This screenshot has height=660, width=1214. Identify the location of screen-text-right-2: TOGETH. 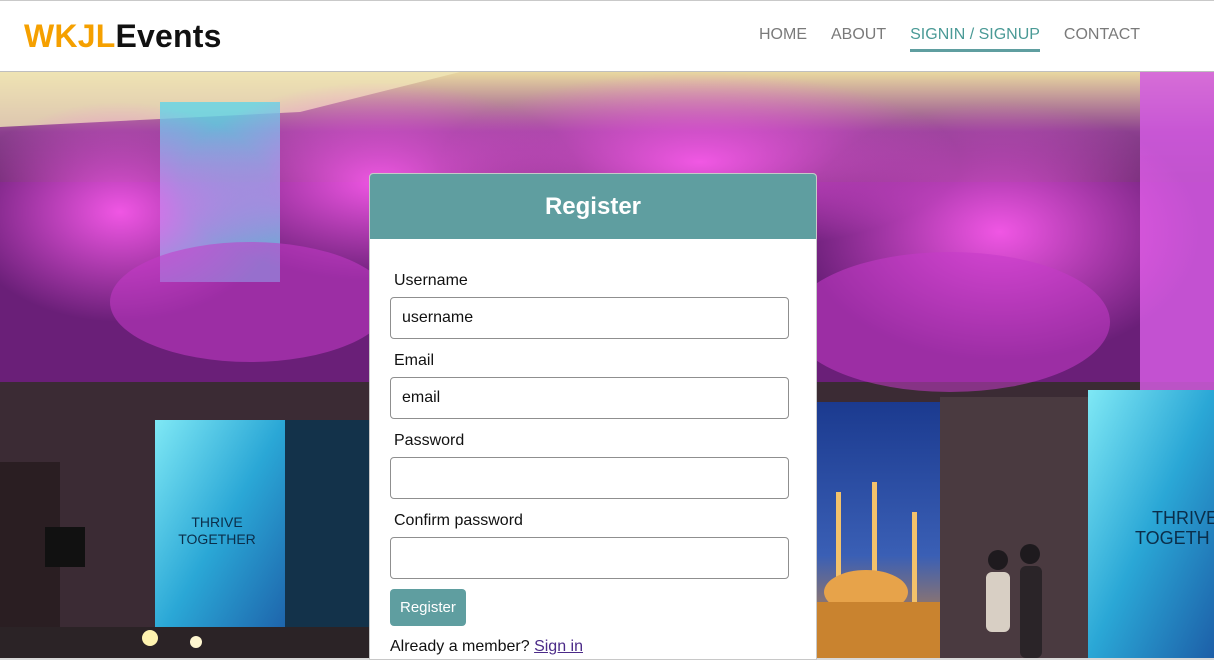
(1172, 538).